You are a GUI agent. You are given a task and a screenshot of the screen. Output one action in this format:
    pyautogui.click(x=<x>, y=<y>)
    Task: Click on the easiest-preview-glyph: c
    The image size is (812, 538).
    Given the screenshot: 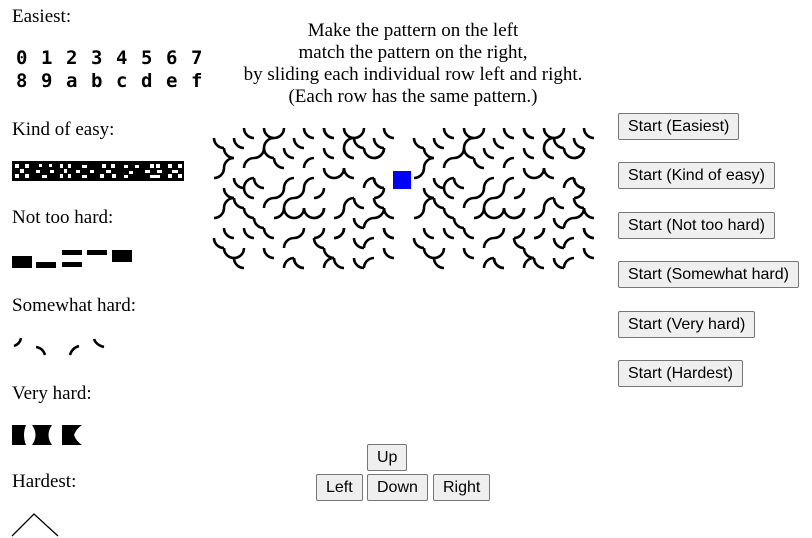 What is the action you would take?
    pyautogui.click(x=121, y=81)
    